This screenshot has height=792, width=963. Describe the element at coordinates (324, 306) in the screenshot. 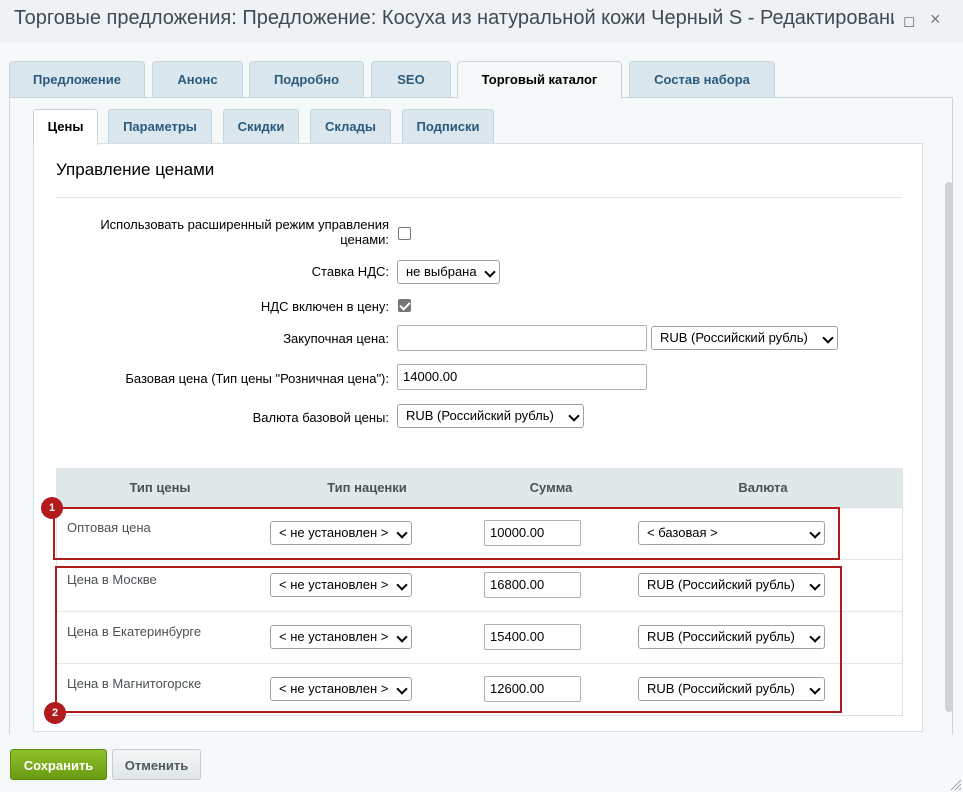

I see `vat-included-label: НДС включен в цену:` at that location.